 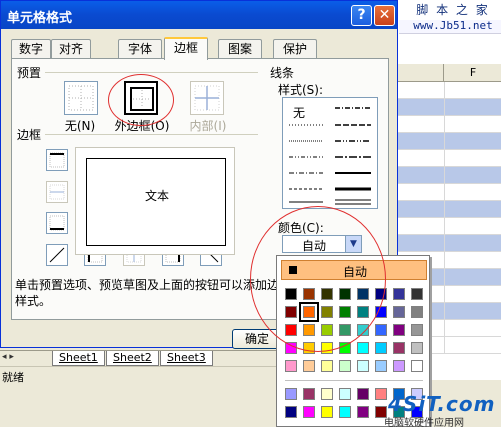 What do you see at coordinates (282, 73) in the screenshot?
I see `line-group-label: 线条` at bounding box center [282, 73].